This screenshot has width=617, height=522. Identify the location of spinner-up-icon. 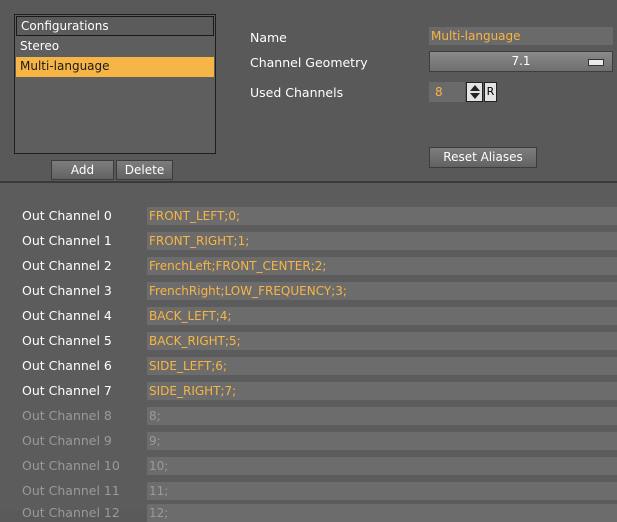
(475, 88).